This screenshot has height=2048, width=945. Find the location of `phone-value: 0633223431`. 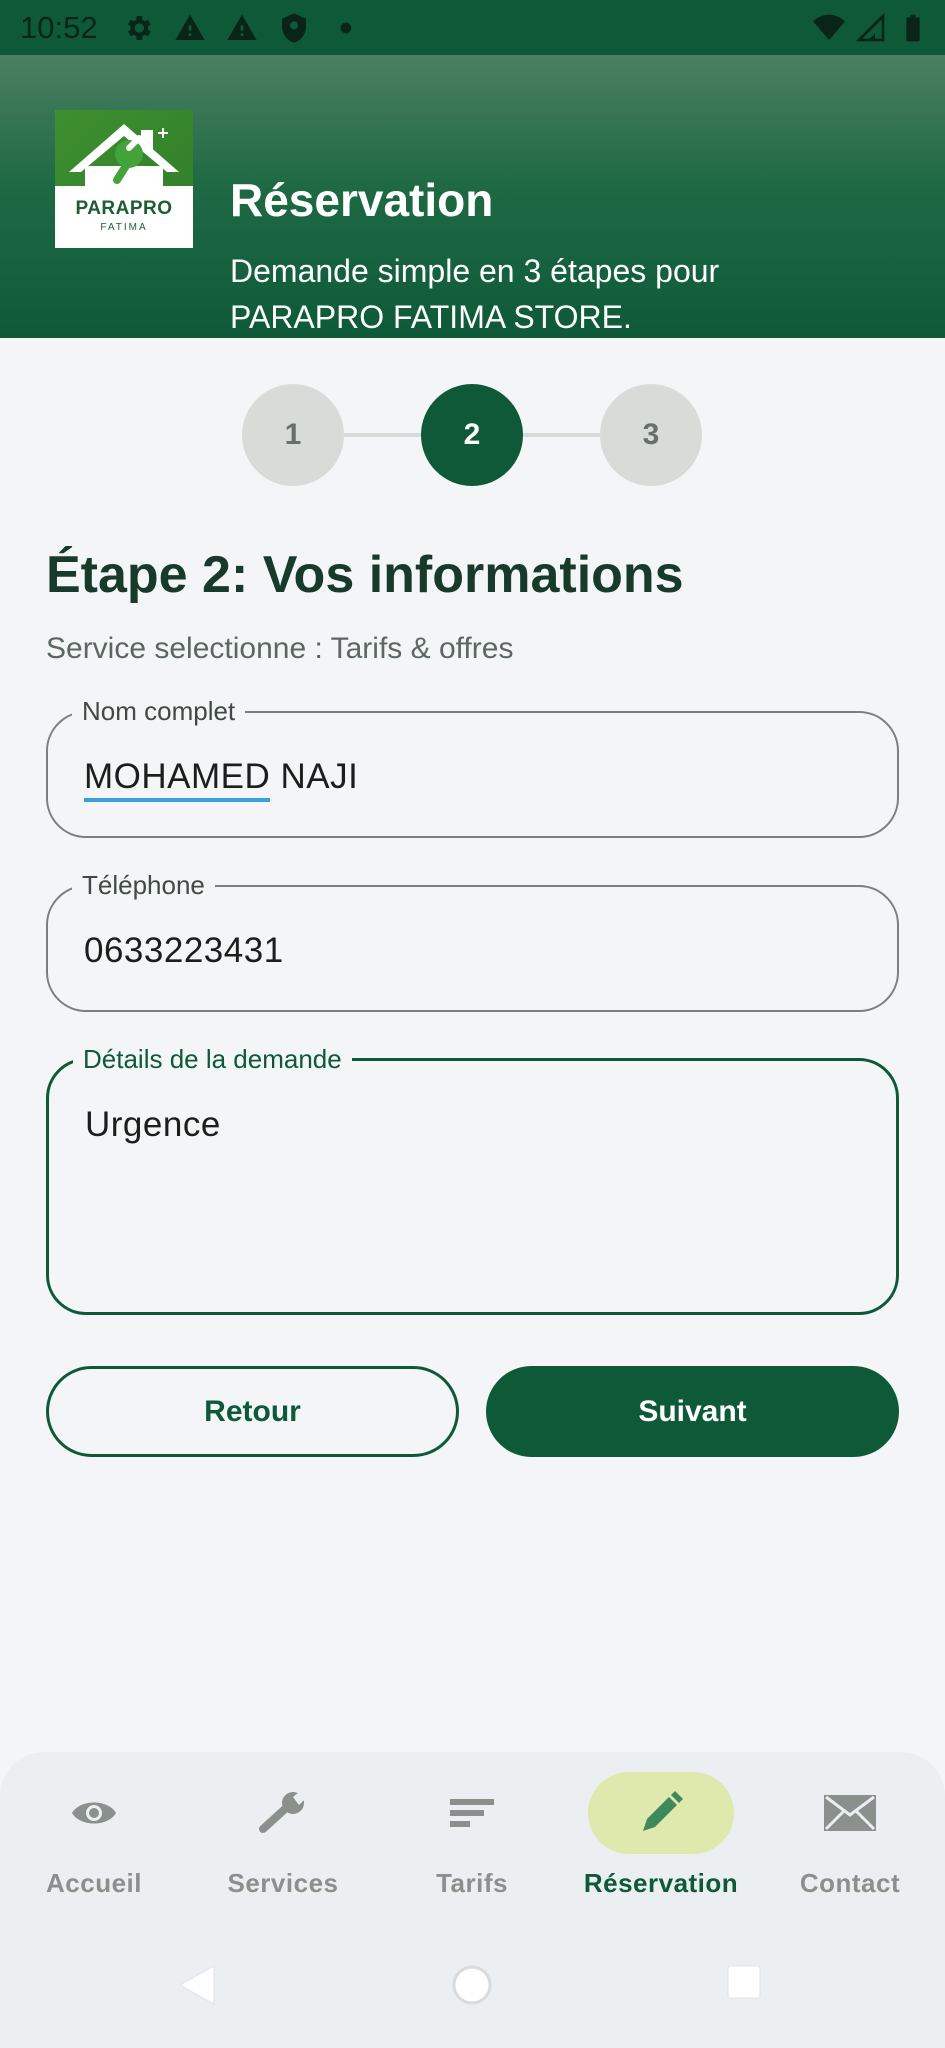

phone-value: 0633223431 is located at coordinates (184, 951).